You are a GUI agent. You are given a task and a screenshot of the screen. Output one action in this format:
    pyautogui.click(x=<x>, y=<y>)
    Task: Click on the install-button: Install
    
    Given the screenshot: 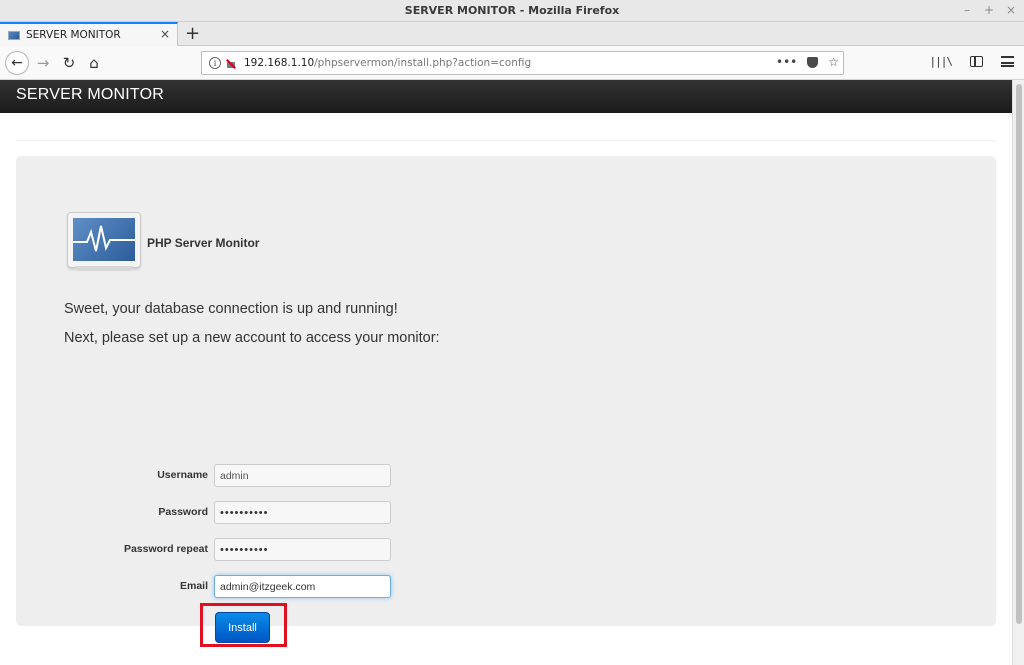 What is the action you would take?
    pyautogui.click(x=242, y=627)
    